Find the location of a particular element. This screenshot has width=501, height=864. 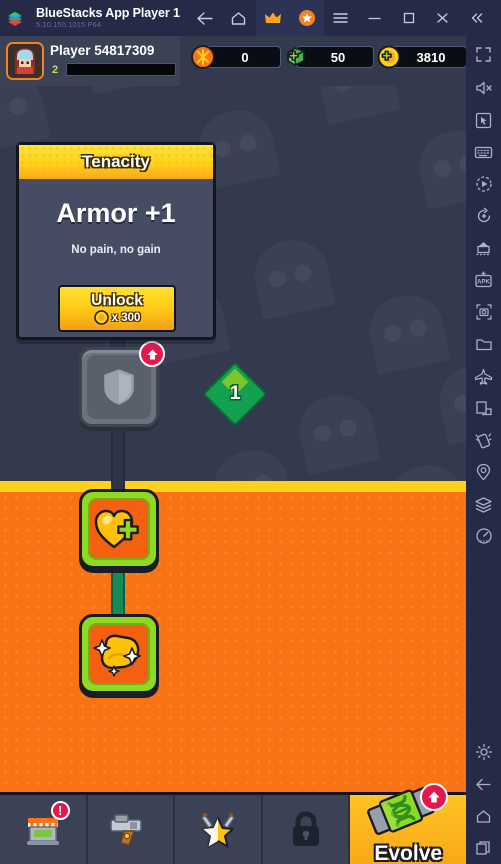

airplane-icon is located at coordinates (483, 376).